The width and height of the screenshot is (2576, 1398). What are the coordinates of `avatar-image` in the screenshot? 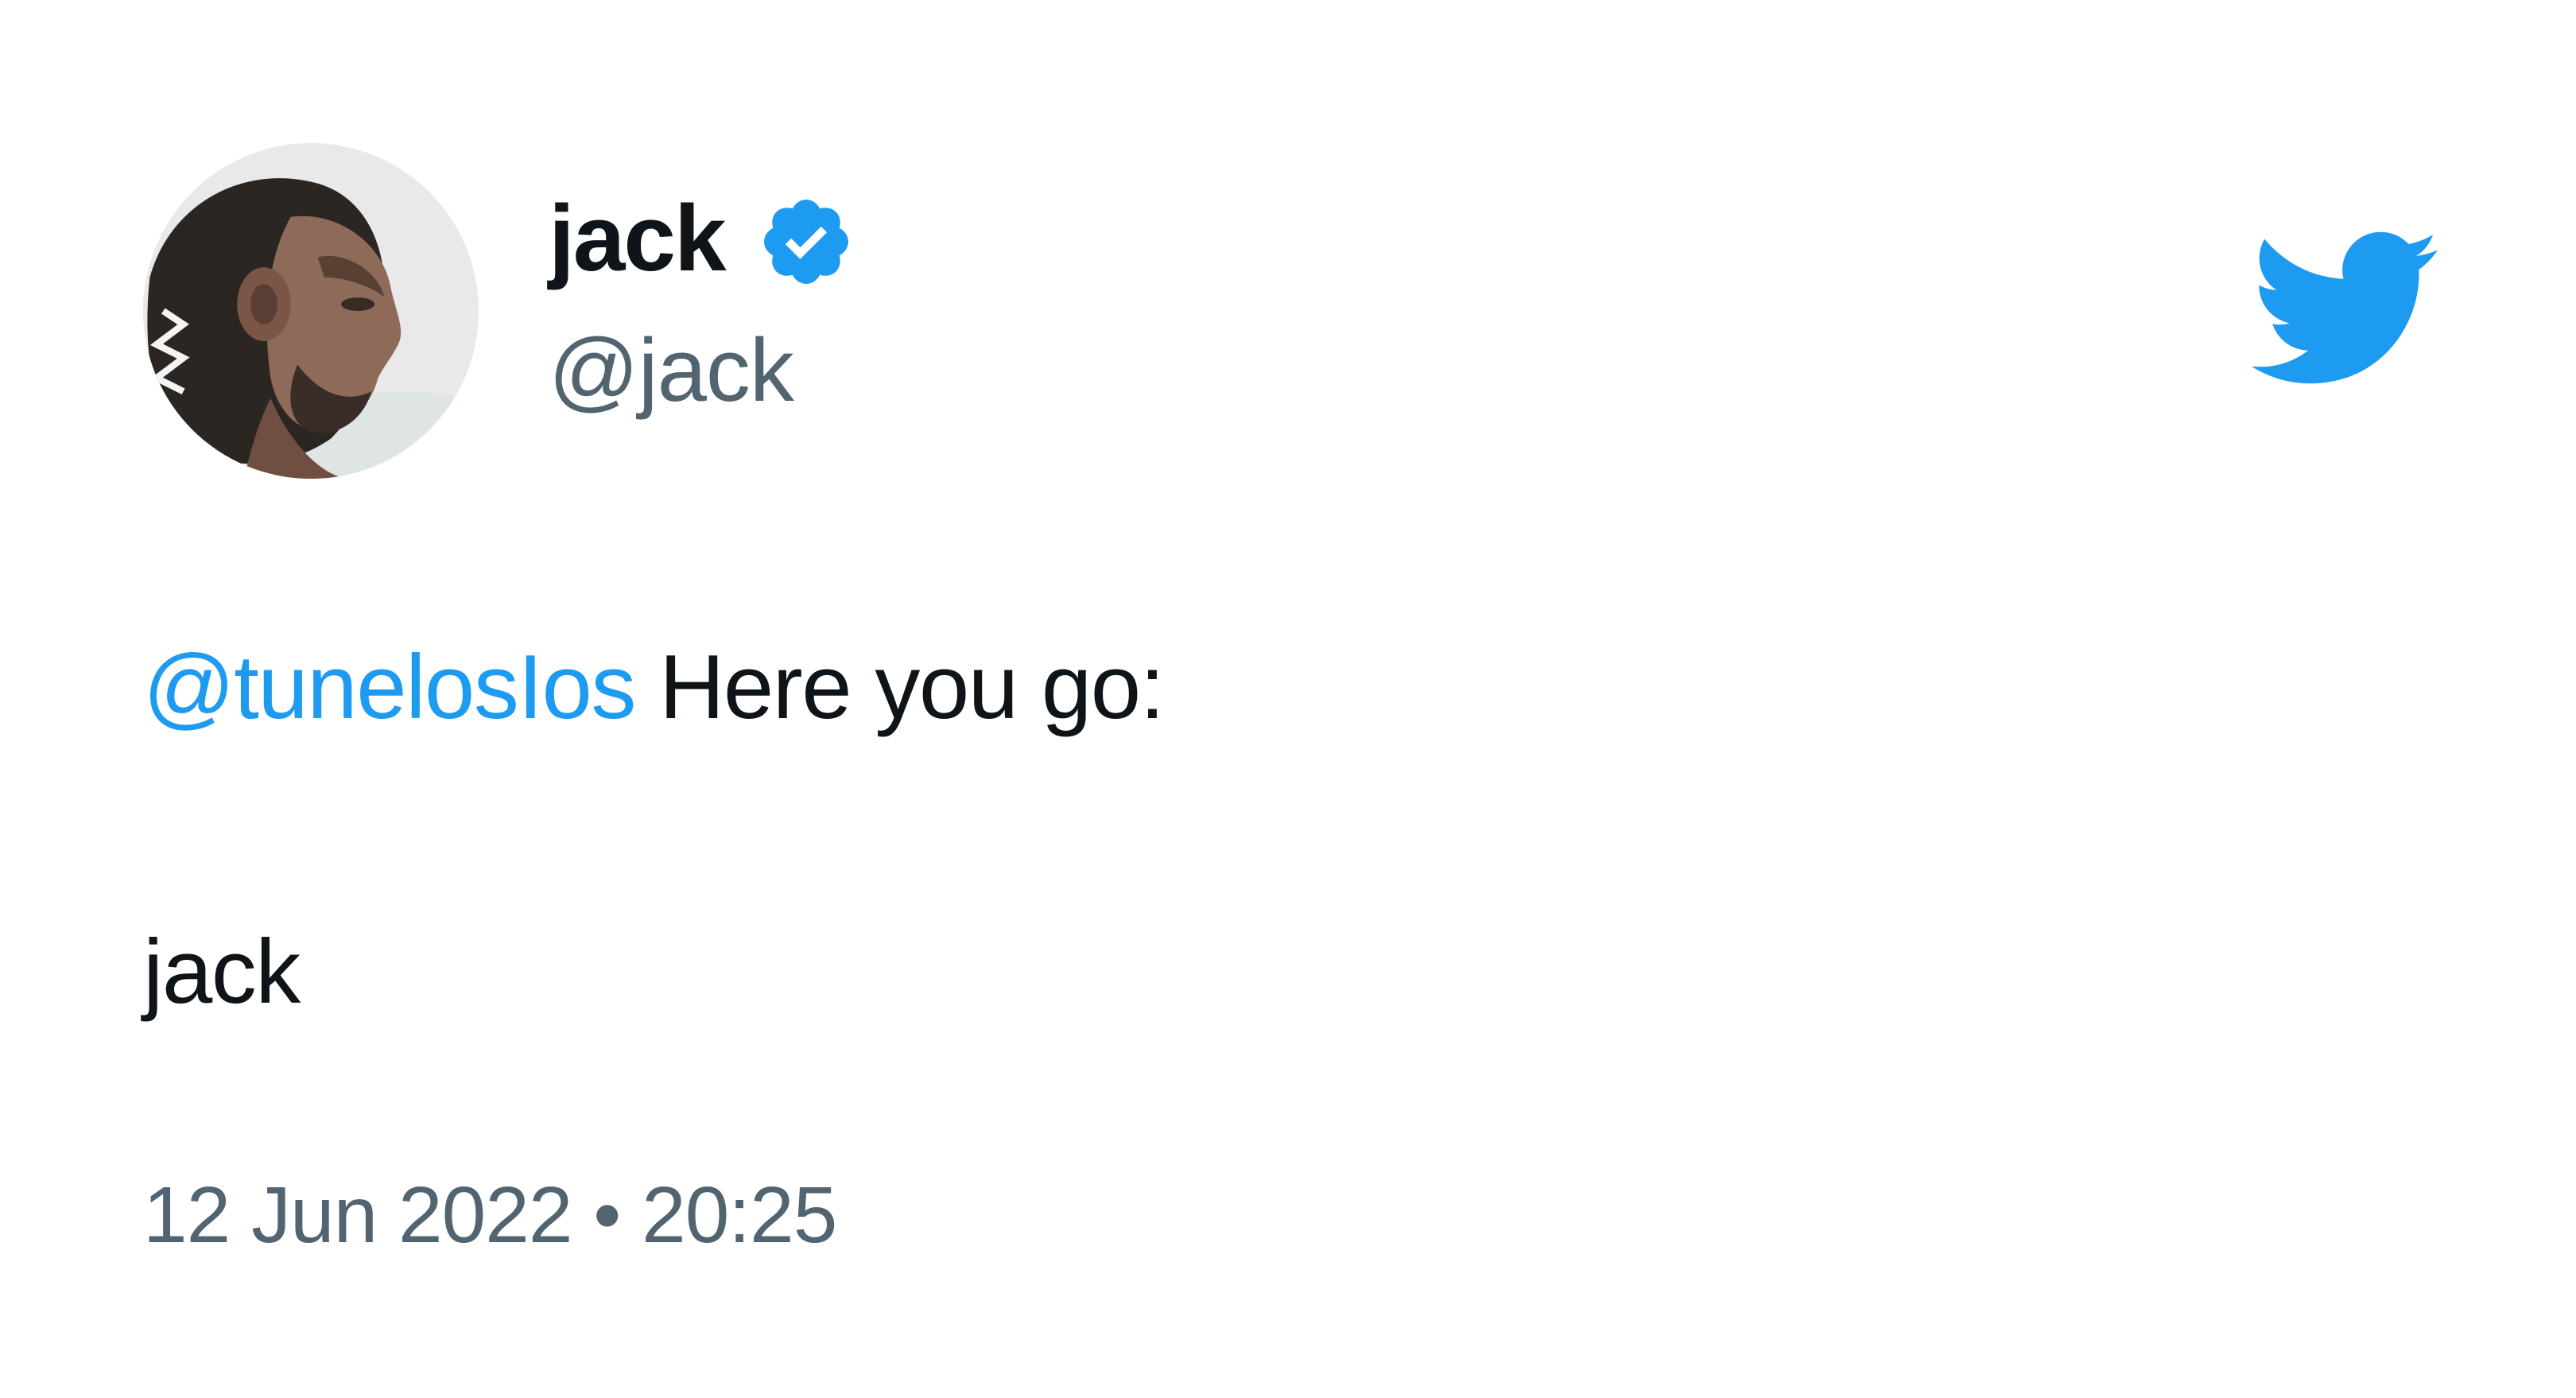 It's located at (311, 311).